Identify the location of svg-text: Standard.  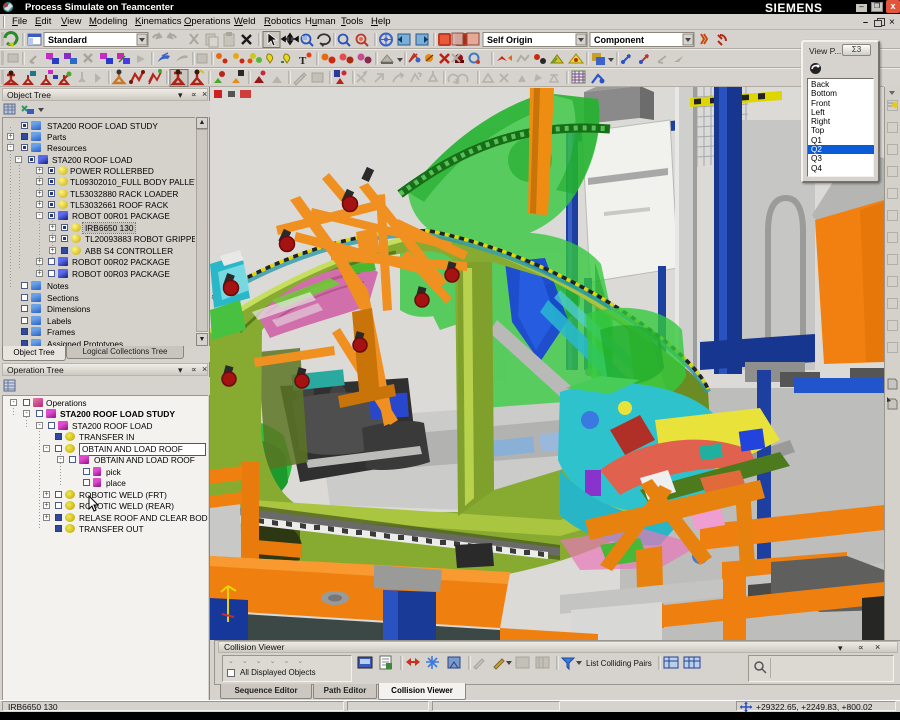
(67, 40).